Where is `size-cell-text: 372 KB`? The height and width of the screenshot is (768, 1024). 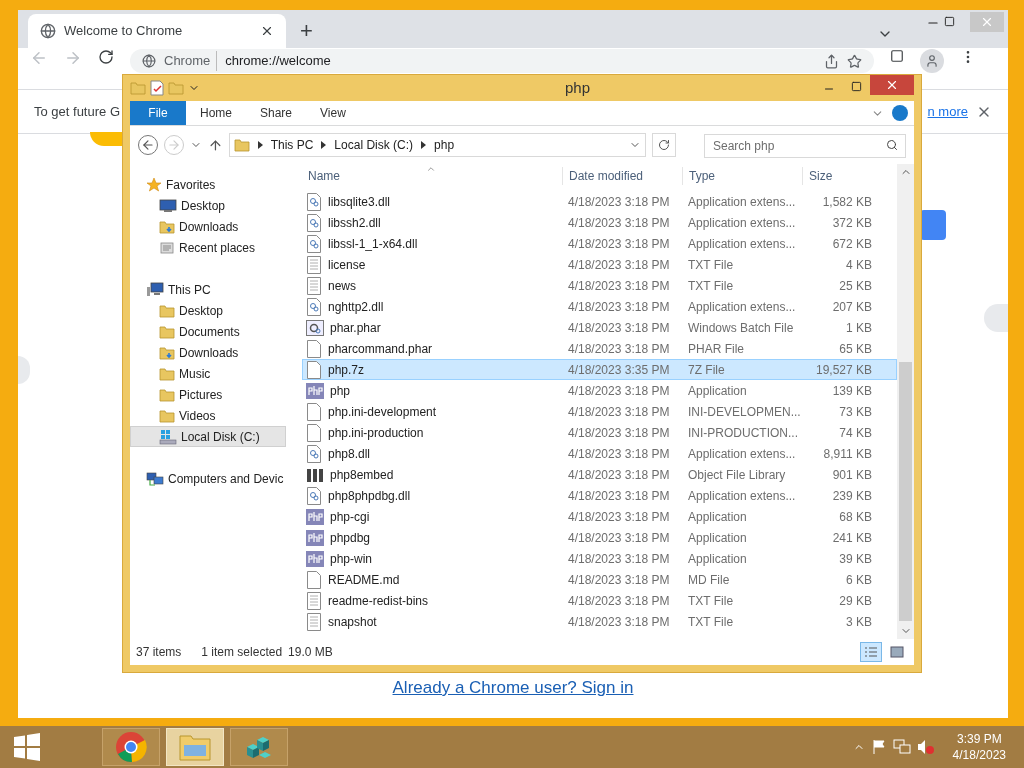
size-cell-text: 372 KB is located at coordinates (852, 223).